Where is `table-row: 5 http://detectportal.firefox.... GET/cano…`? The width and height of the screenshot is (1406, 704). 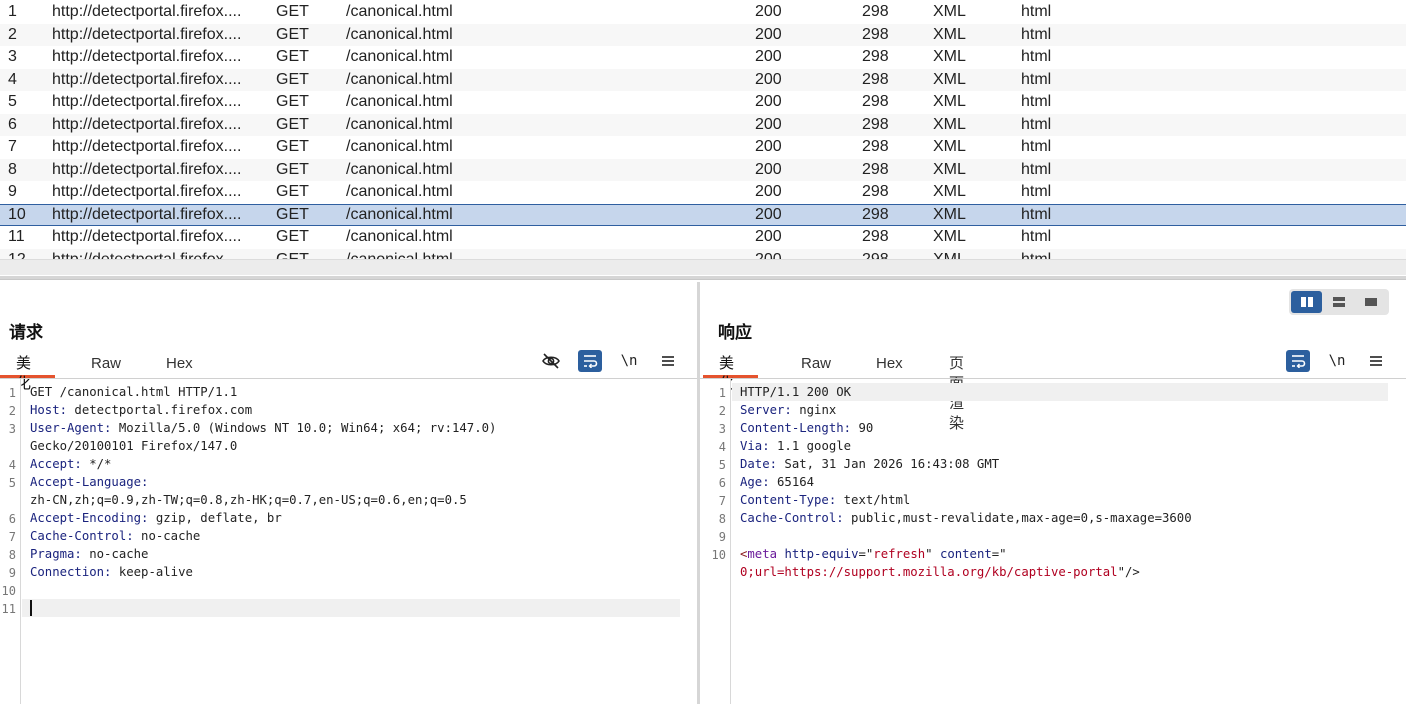
table-row: 5 http://detectportal.firefox.... GET/cano… is located at coordinates (703, 102).